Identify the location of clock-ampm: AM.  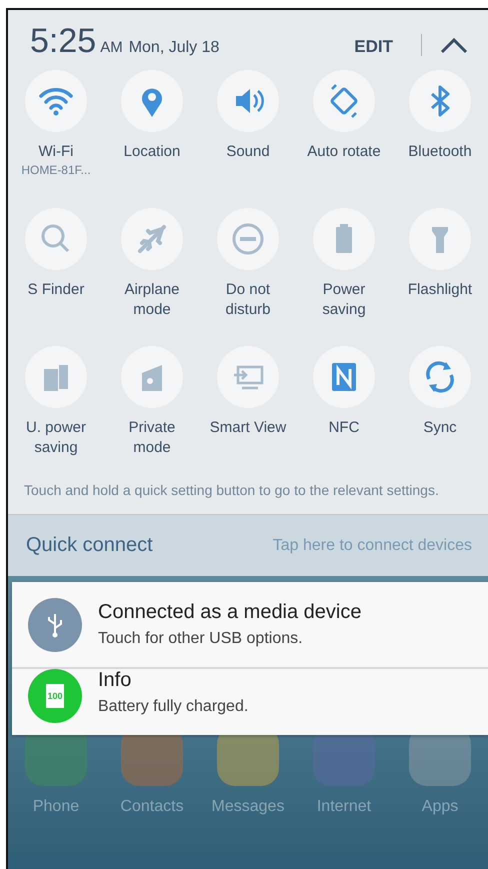
(111, 47).